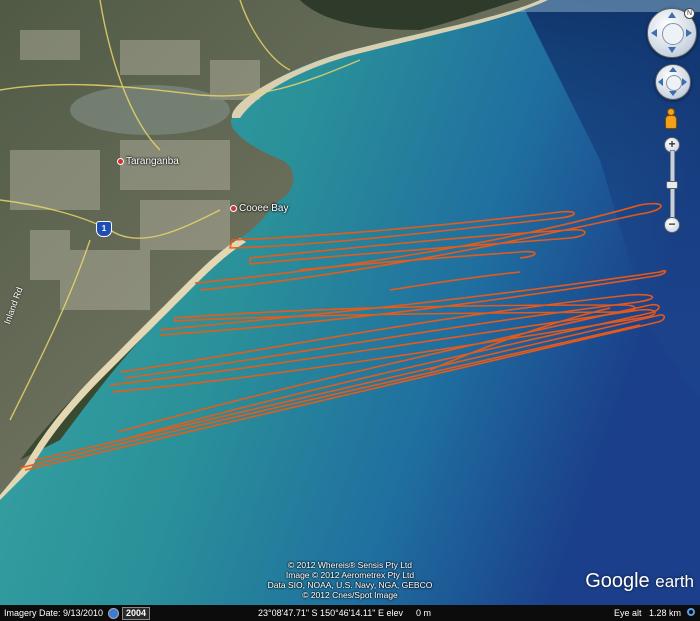 Image resolution: width=700 pixels, height=621 pixels. What do you see at coordinates (665, 613) in the screenshot?
I see `eye-altitude-value: 1.28 km` at bounding box center [665, 613].